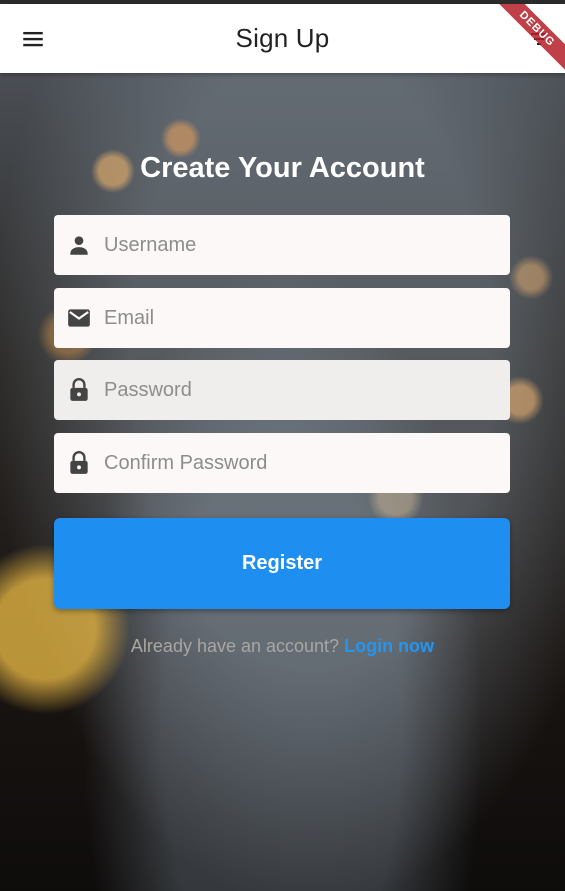 The width and height of the screenshot is (565, 891). I want to click on confirm-password-input, so click(294, 463).